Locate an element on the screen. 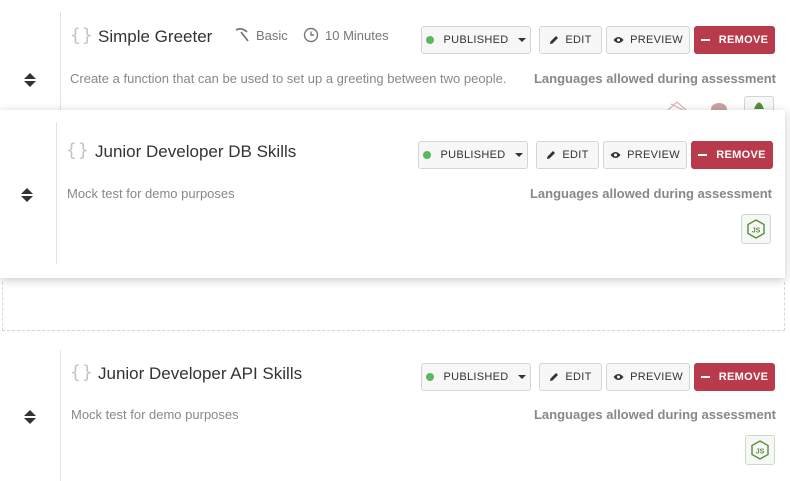 This screenshot has height=481, width=790. test-title: Junior Developer DB Skills is located at coordinates (196, 151).